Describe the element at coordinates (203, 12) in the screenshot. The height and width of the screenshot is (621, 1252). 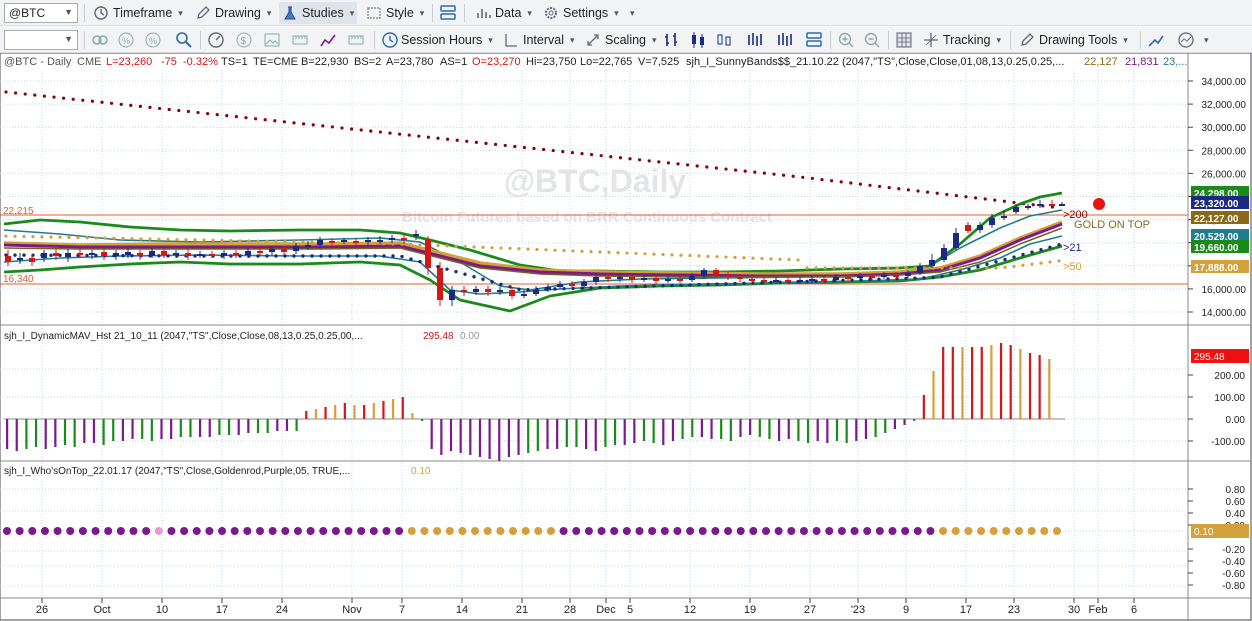
I see `pencil-icon` at that location.